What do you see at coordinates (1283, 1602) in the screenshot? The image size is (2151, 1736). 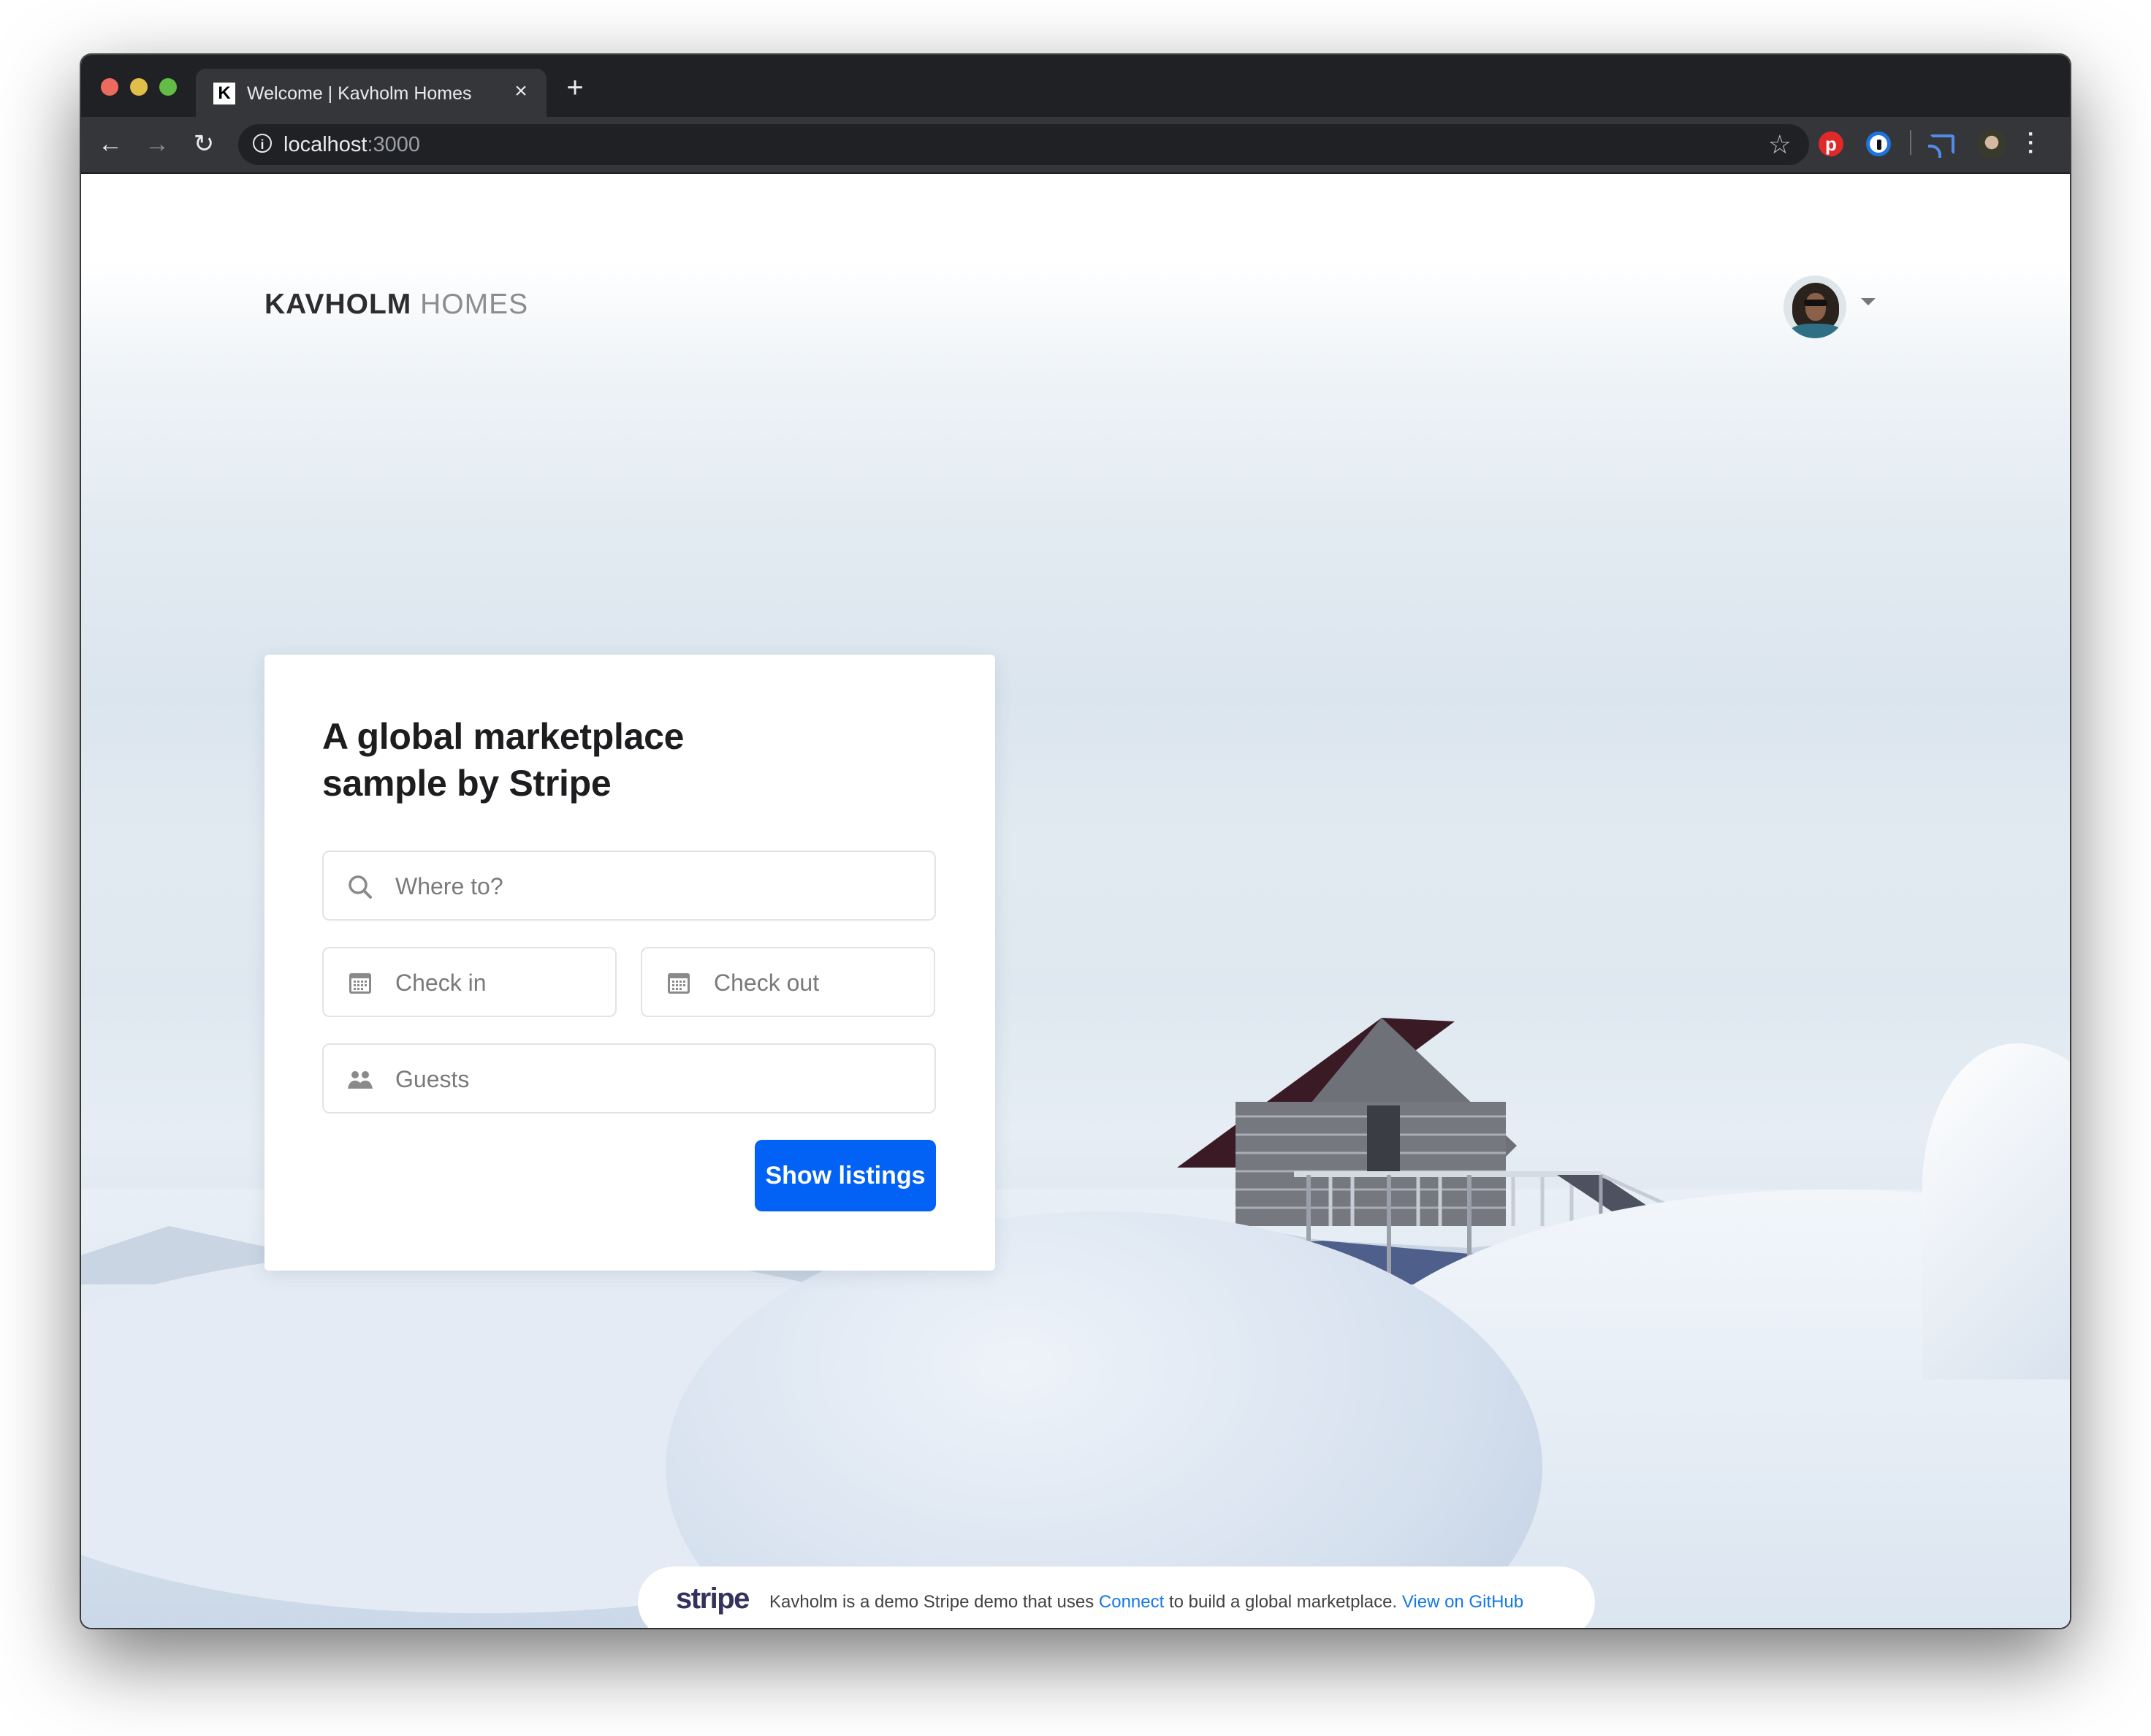 I see `footer-text-after: to build a global marketplace.` at bounding box center [1283, 1602].